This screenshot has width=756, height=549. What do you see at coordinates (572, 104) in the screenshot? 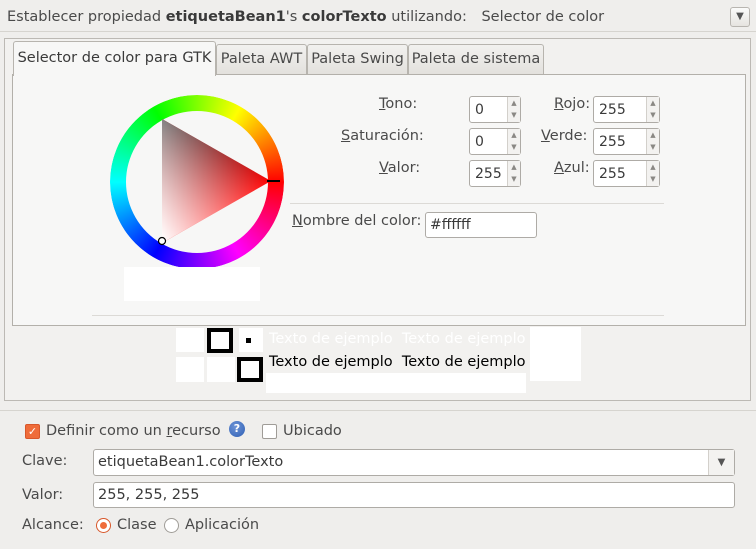
I see `red-label: Rojo:` at bounding box center [572, 104].